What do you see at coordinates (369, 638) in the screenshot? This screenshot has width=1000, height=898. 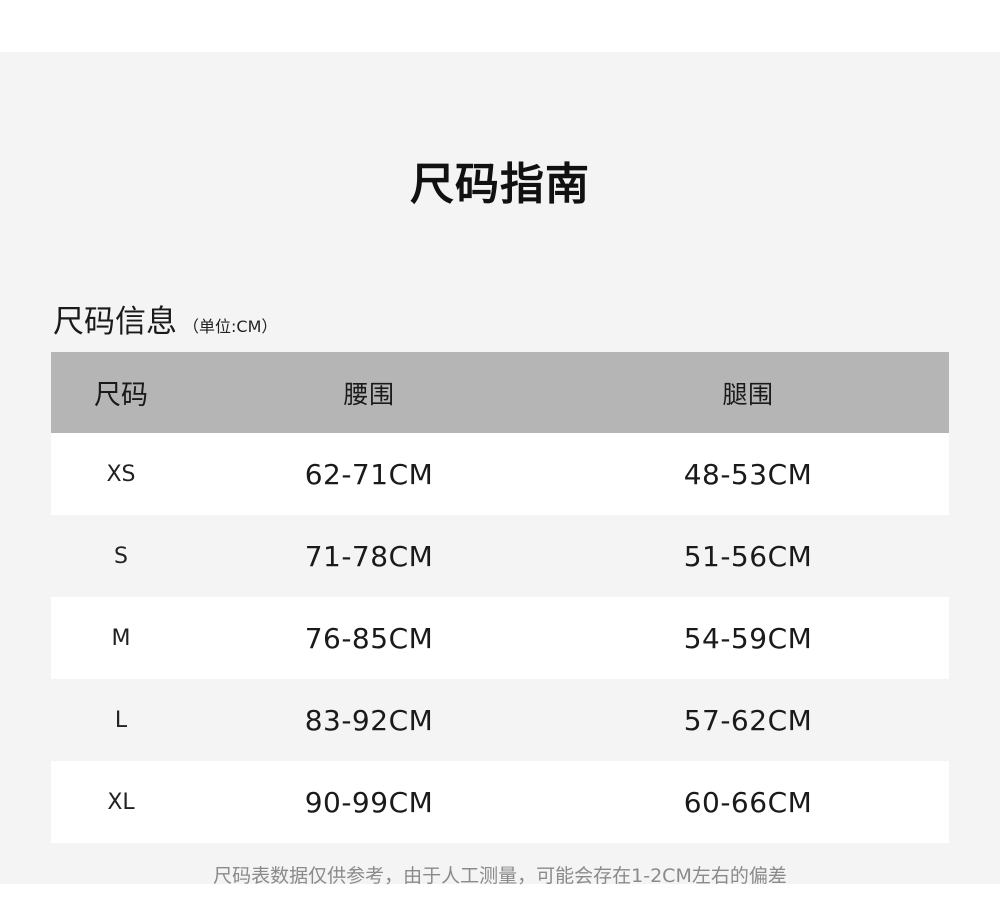 I see `waist-cell: 76-85CM` at bounding box center [369, 638].